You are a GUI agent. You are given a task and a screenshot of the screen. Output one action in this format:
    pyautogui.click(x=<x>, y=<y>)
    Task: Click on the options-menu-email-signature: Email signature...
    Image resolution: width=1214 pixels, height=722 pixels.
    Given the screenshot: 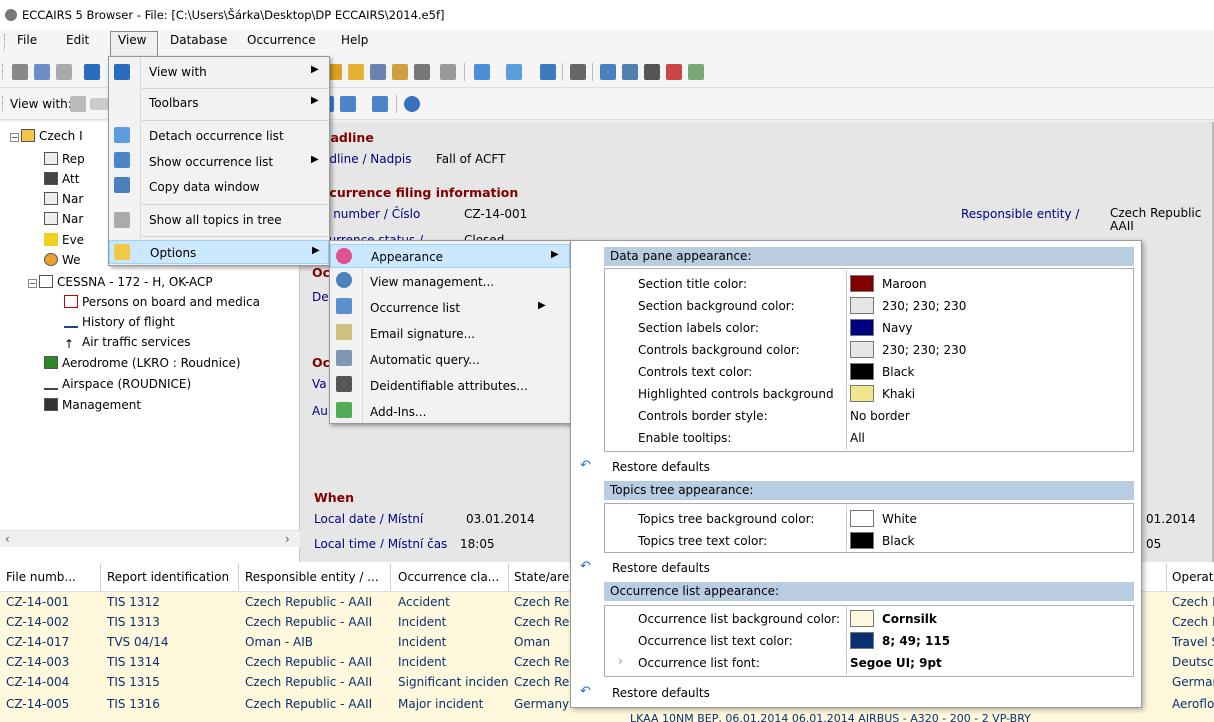 What is the action you would take?
    pyautogui.click(x=450, y=334)
    